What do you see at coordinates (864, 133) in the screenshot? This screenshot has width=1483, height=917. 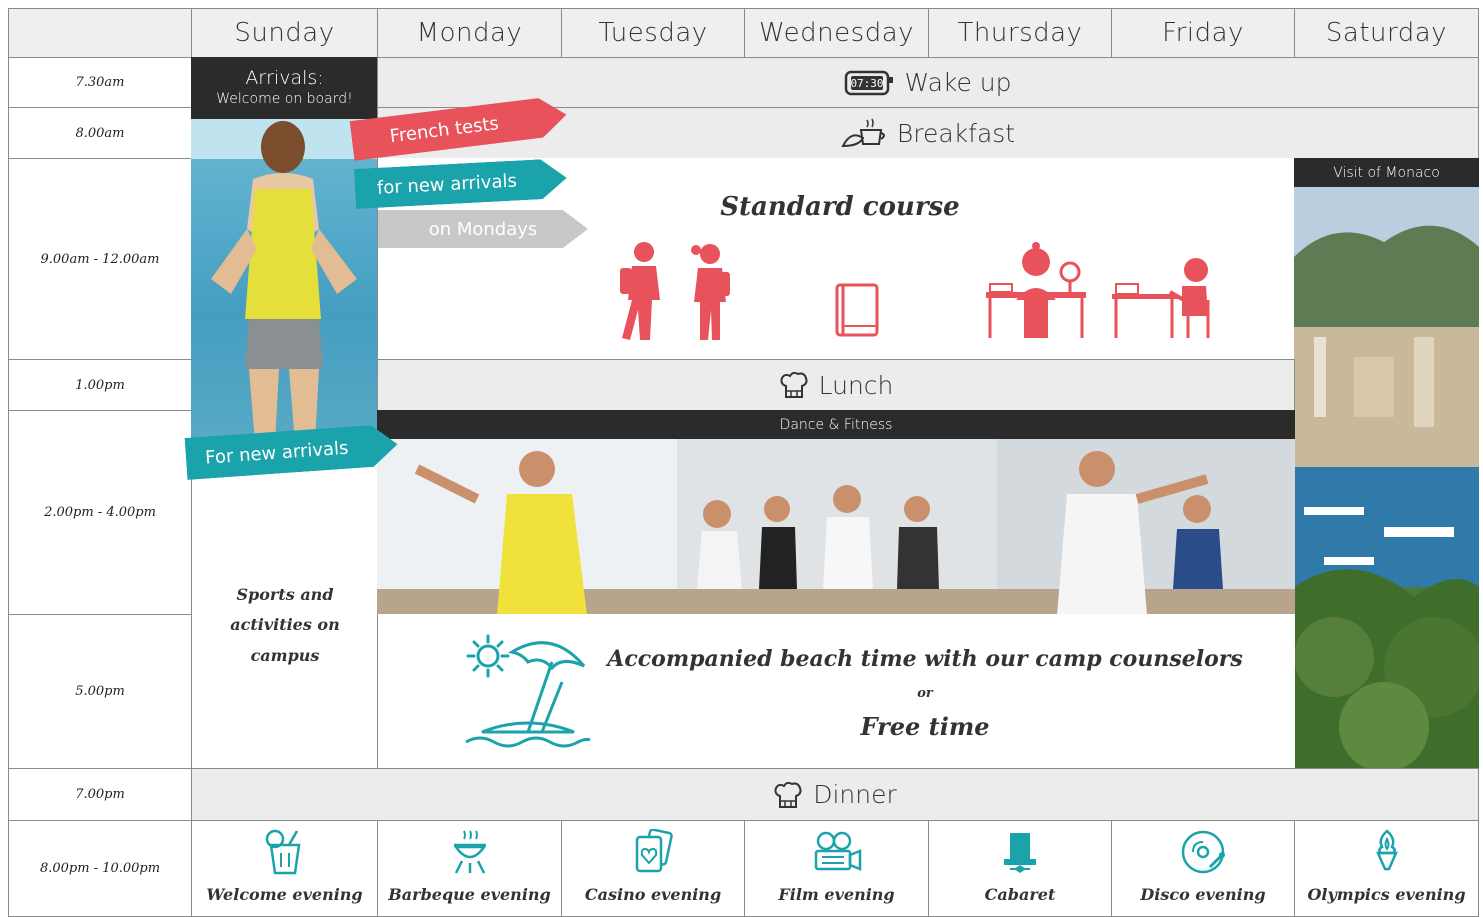 I see `croissant-coffee-icon` at bounding box center [864, 133].